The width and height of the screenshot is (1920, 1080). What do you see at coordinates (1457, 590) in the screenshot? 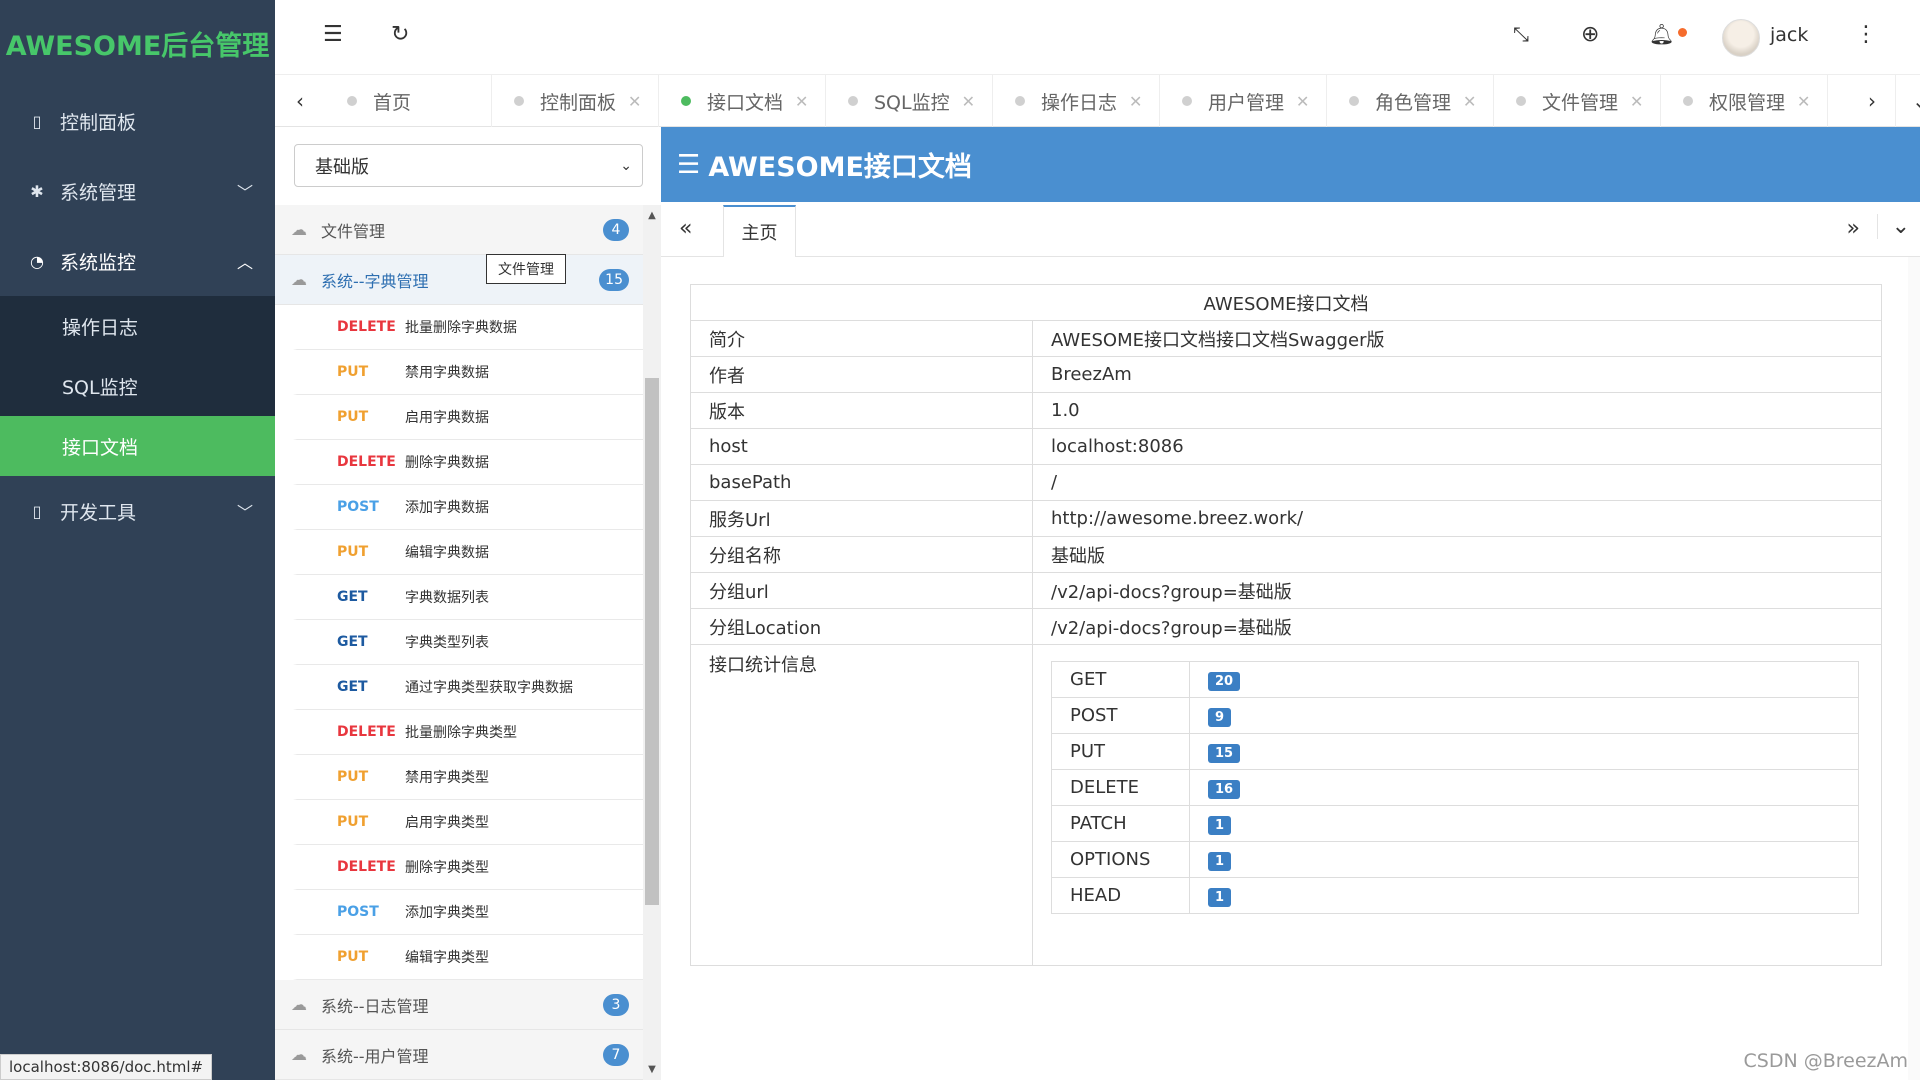
I see `doc-row-value: /v2/api-docs?group=基础版` at bounding box center [1457, 590].